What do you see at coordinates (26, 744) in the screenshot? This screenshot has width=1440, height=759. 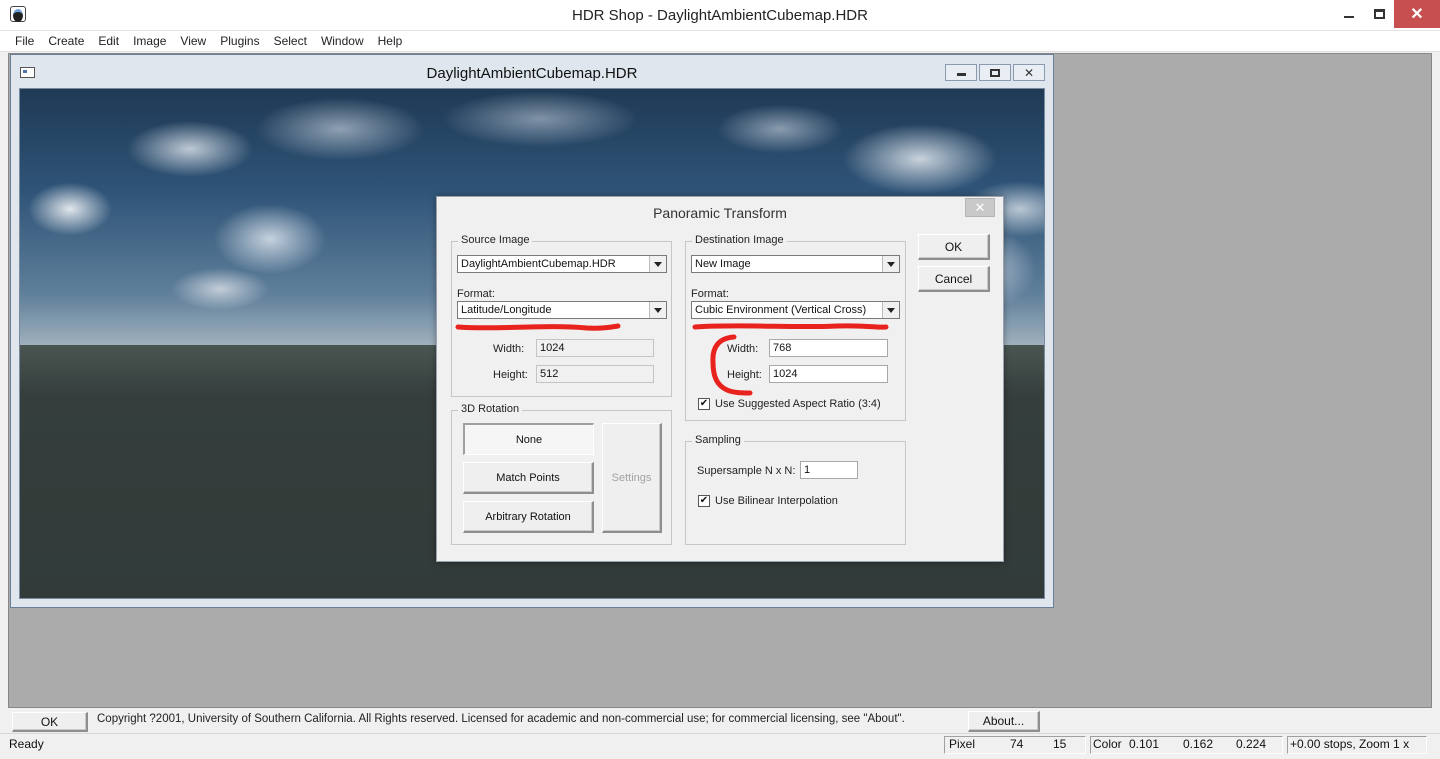 I see `status-ready: Ready` at bounding box center [26, 744].